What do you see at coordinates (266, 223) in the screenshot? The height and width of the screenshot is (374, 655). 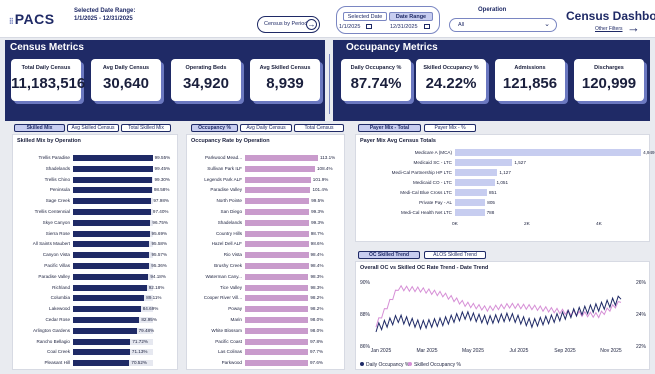 I see `bar-row: Shadelands 99.3%` at bounding box center [266, 223].